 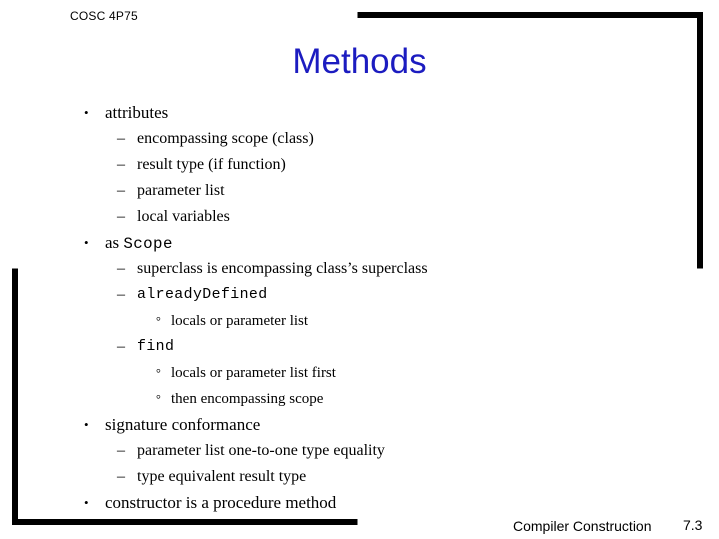 I want to click on list-item-text: as, so click(x=114, y=242).